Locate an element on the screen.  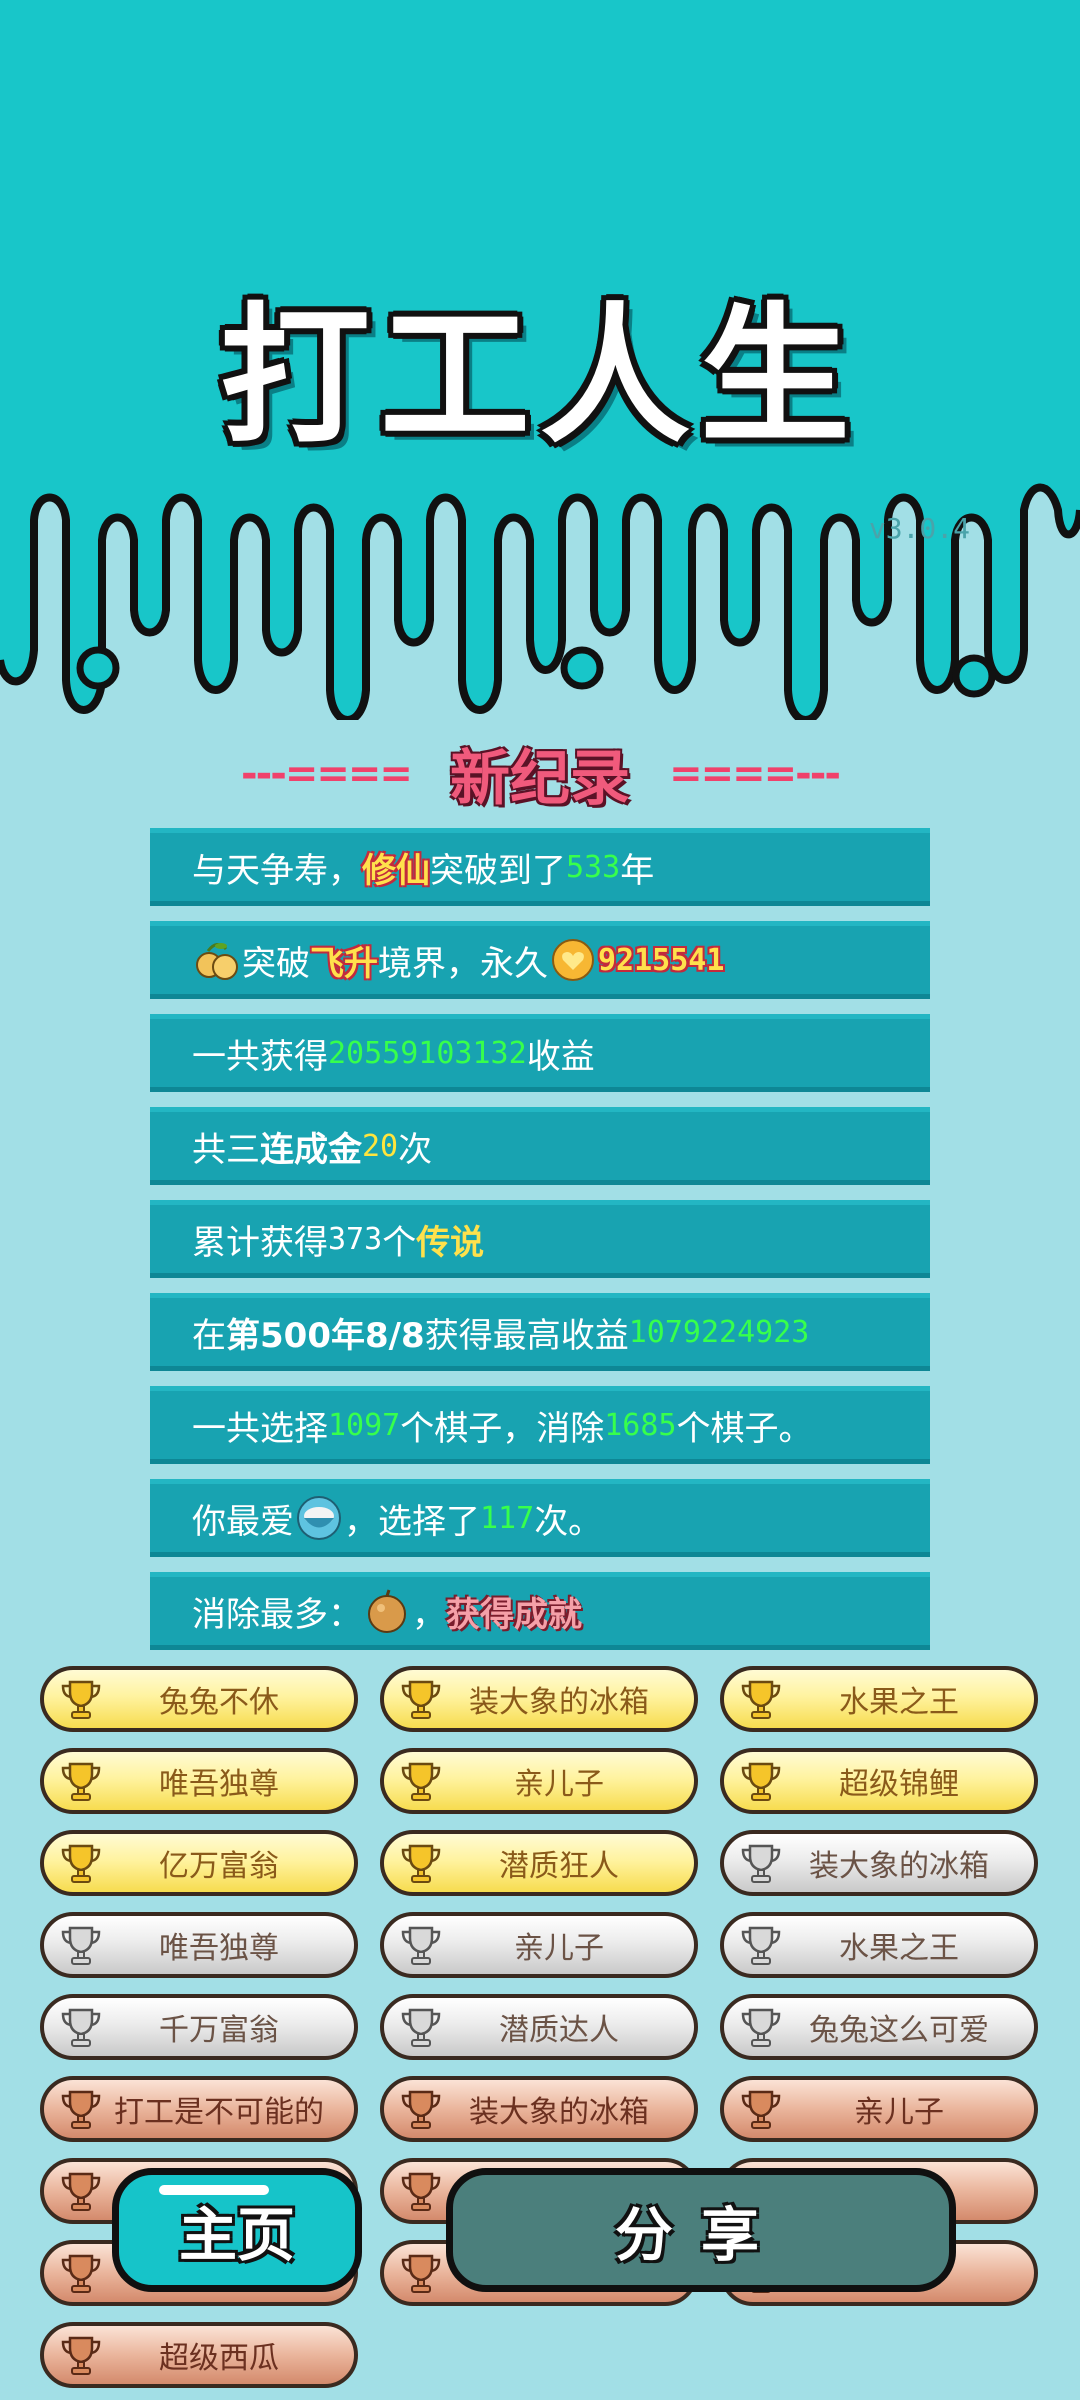
record-row: 突破 飞升 境界，永久 9215541 is located at coordinates (540, 960).